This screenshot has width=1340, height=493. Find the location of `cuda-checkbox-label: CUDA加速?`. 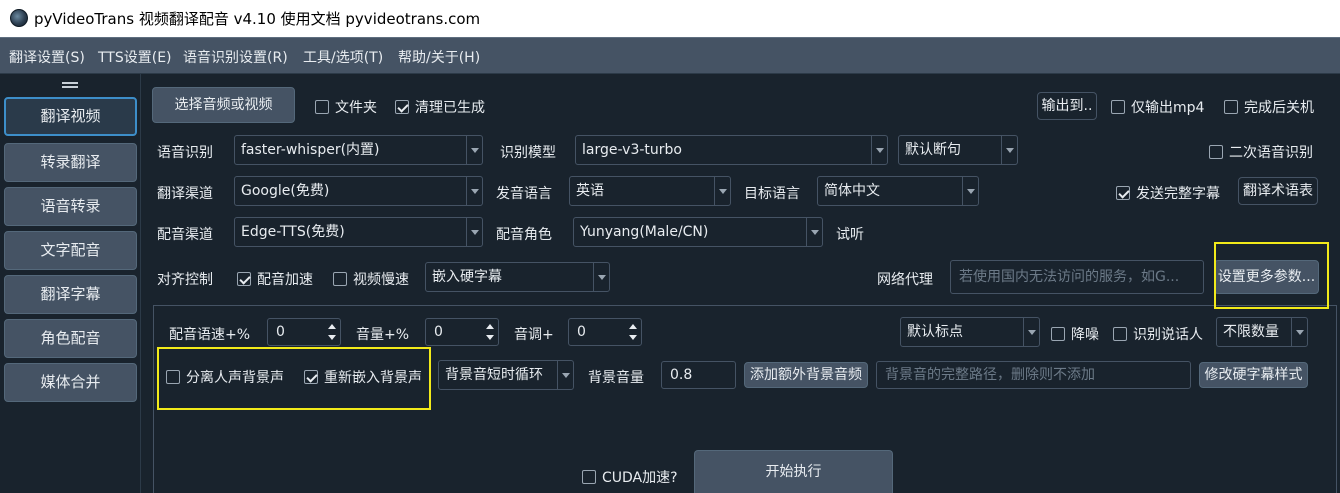

cuda-checkbox-label: CUDA加速? is located at coordinates (640, 478).